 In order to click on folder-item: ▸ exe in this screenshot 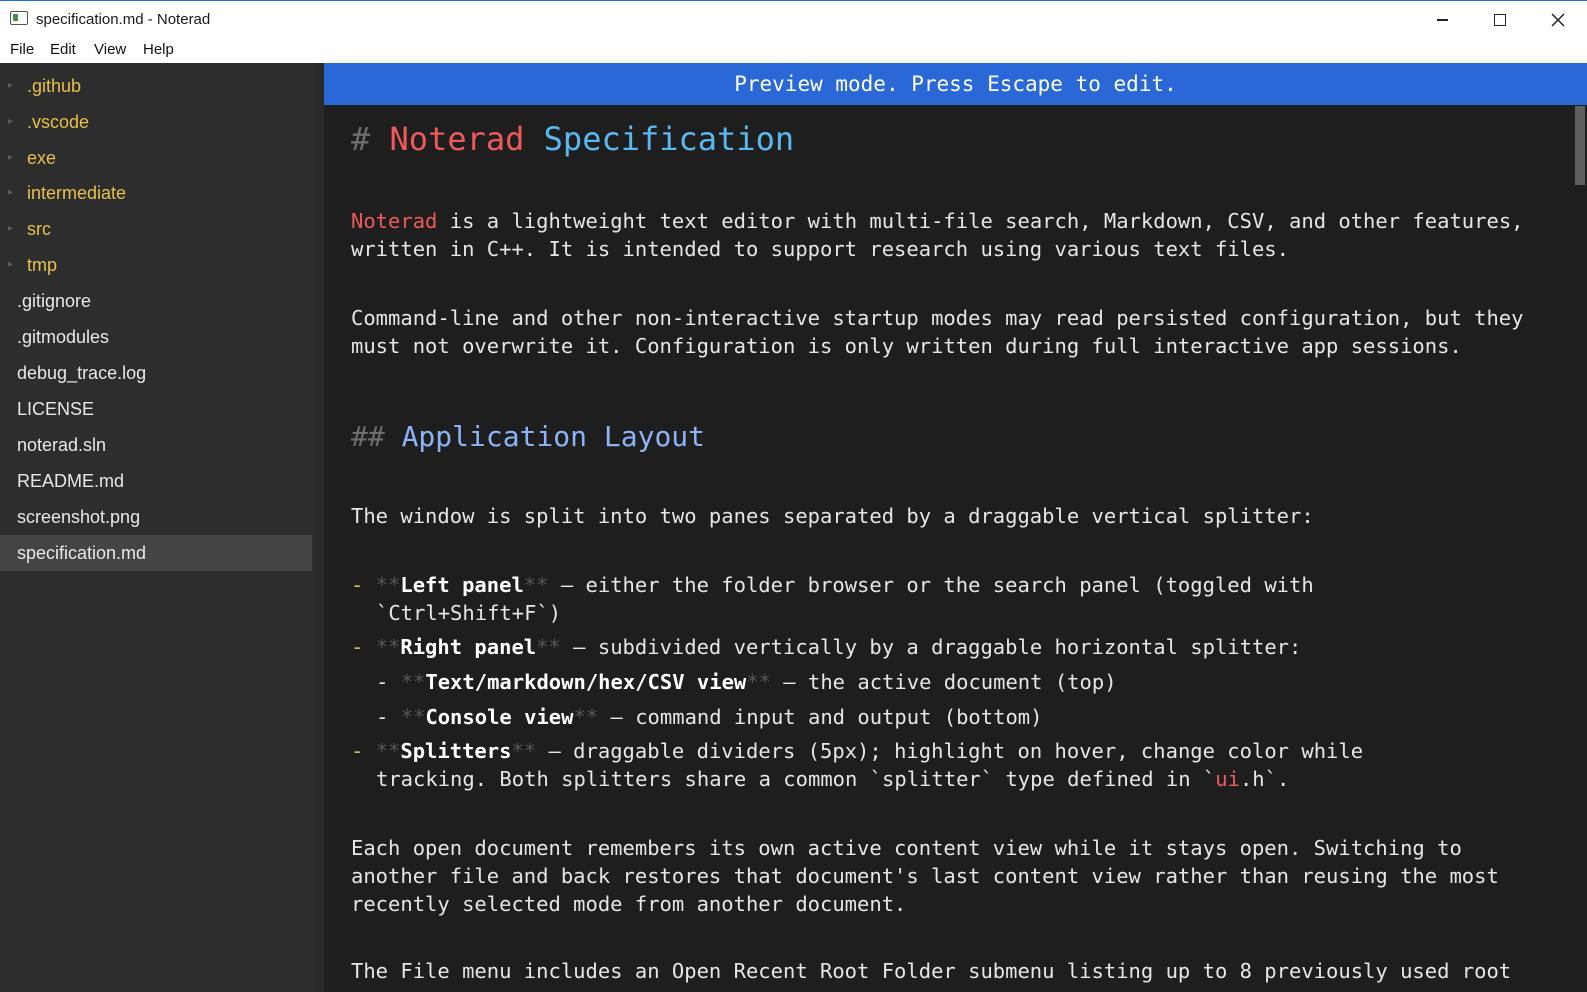, I will do `click(156, 158)`.